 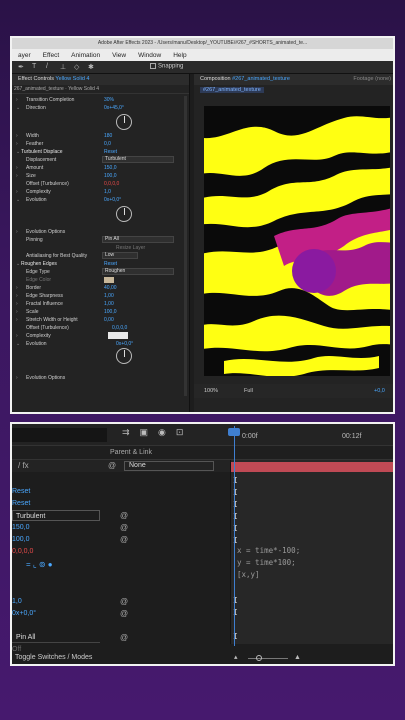 I want to click on zoom-in-icon: ▲, so click(x=297, y=658).